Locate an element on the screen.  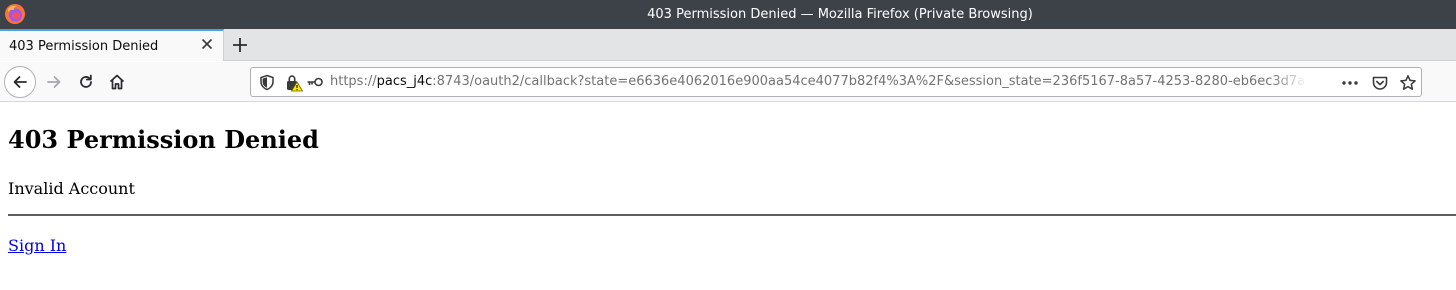
new-tab-icon is located at coordinates (240, 45).